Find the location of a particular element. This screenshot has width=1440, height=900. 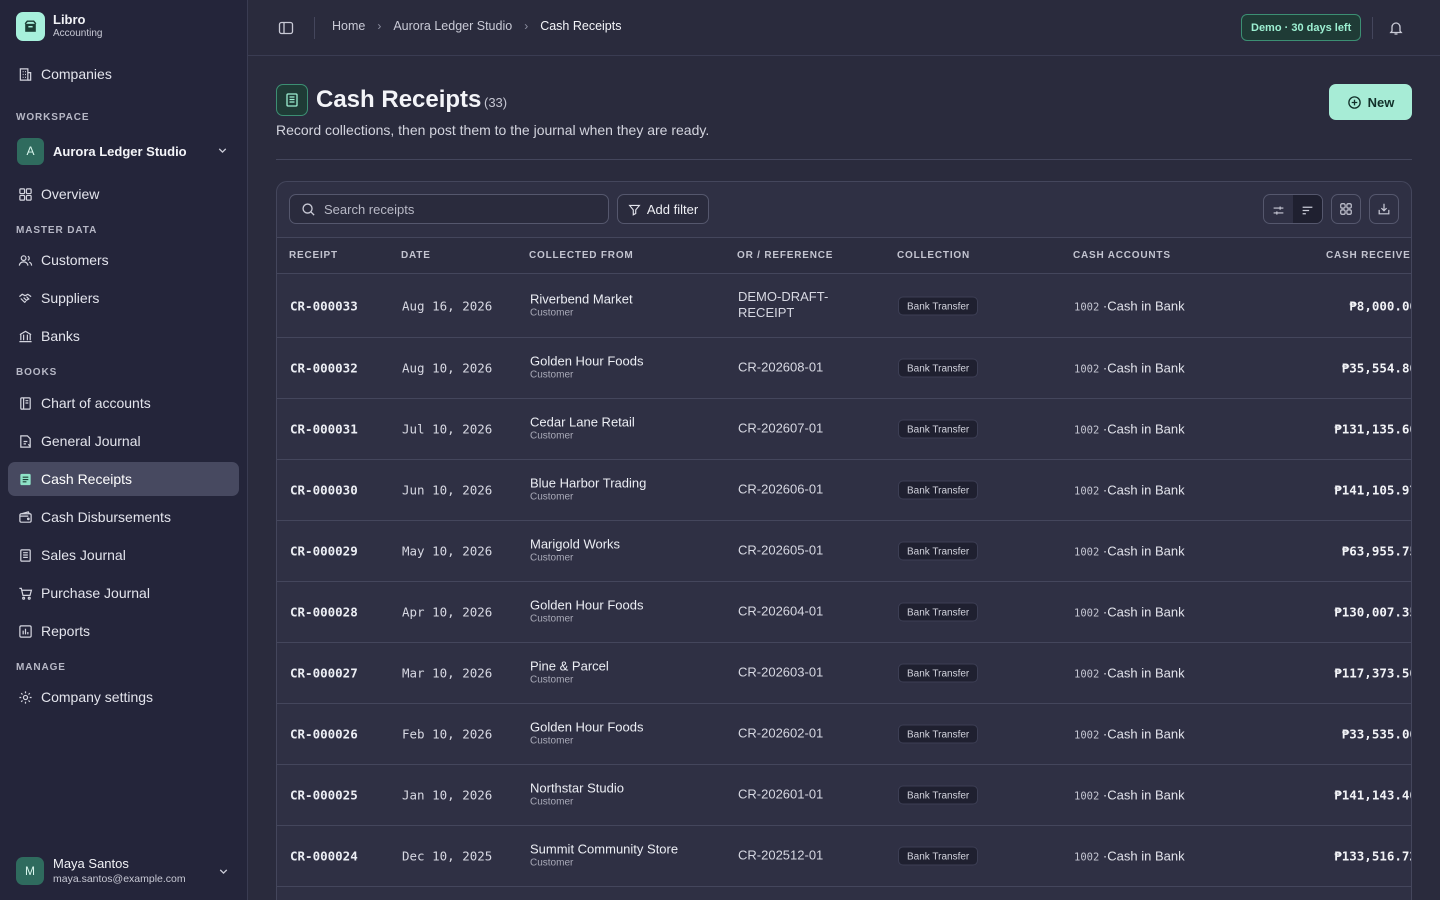

column-header-receipt: RECEIPT is located at coordinates (313, 255).